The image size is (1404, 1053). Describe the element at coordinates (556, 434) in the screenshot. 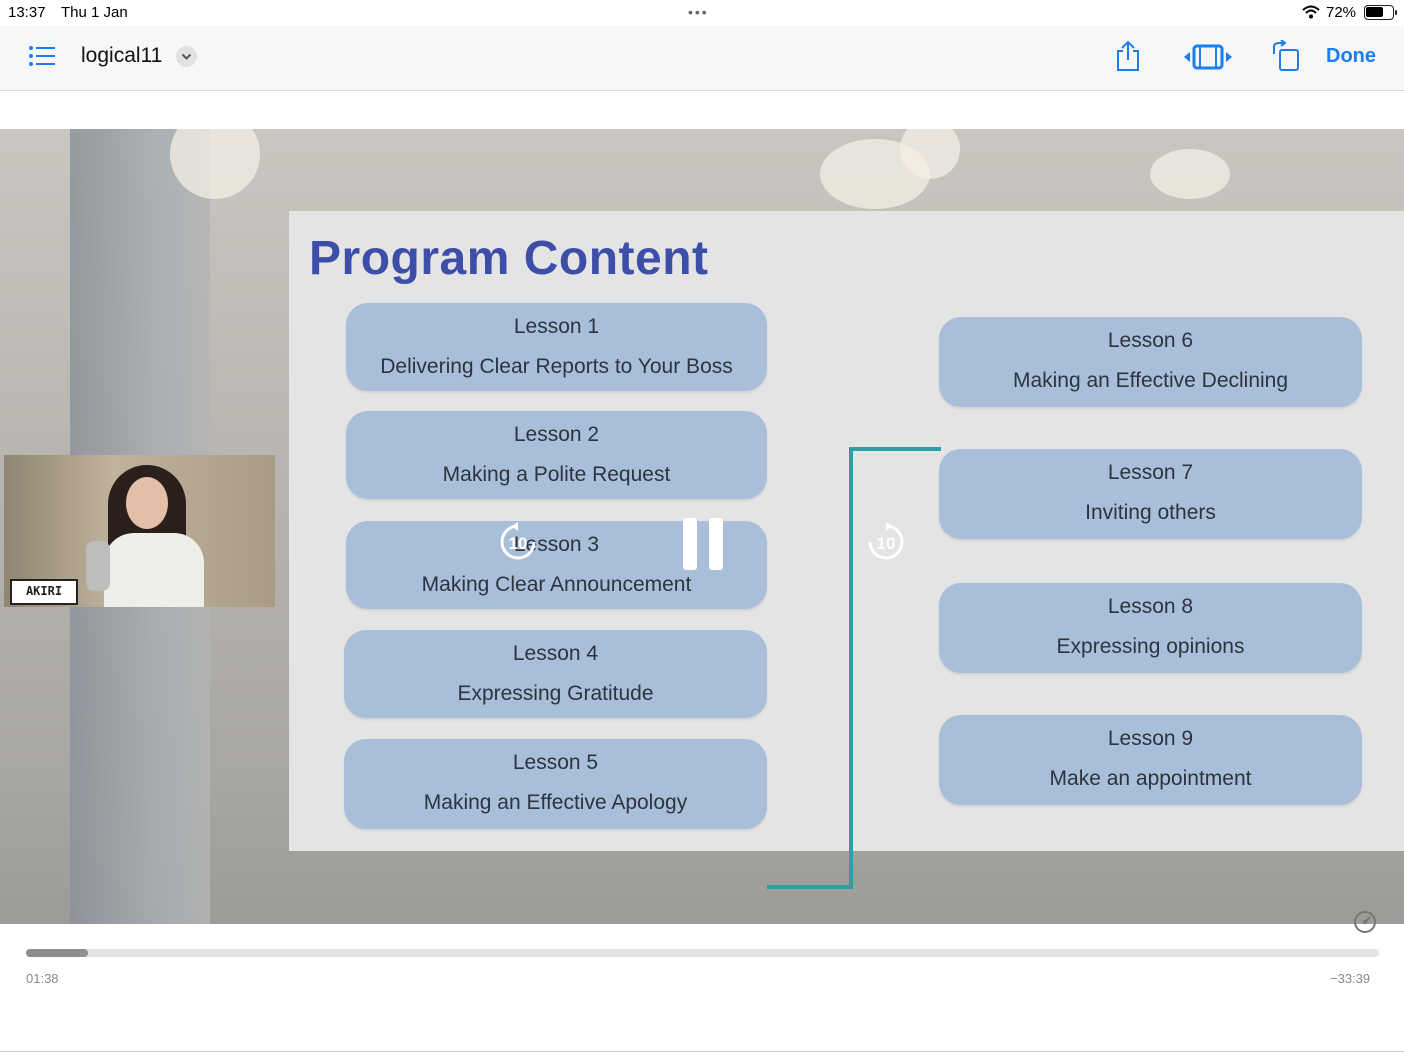

I see `lesson-number: Lesson 2` at that location.